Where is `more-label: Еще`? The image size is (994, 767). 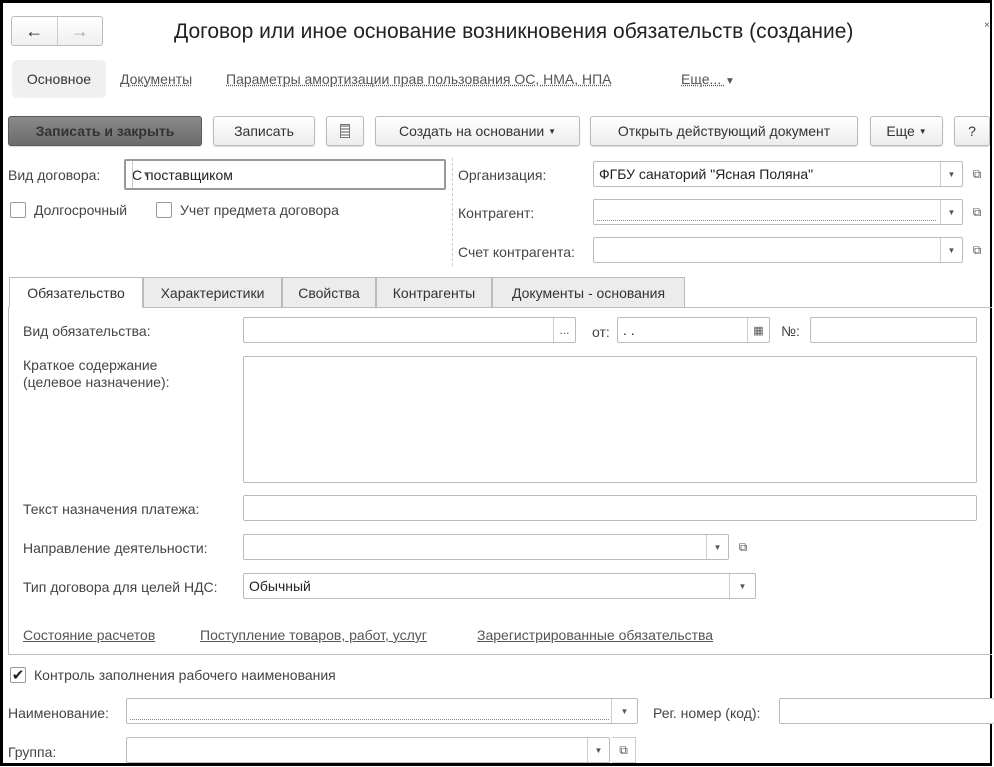 more-label: Еще is located at coordinates (900, 131).